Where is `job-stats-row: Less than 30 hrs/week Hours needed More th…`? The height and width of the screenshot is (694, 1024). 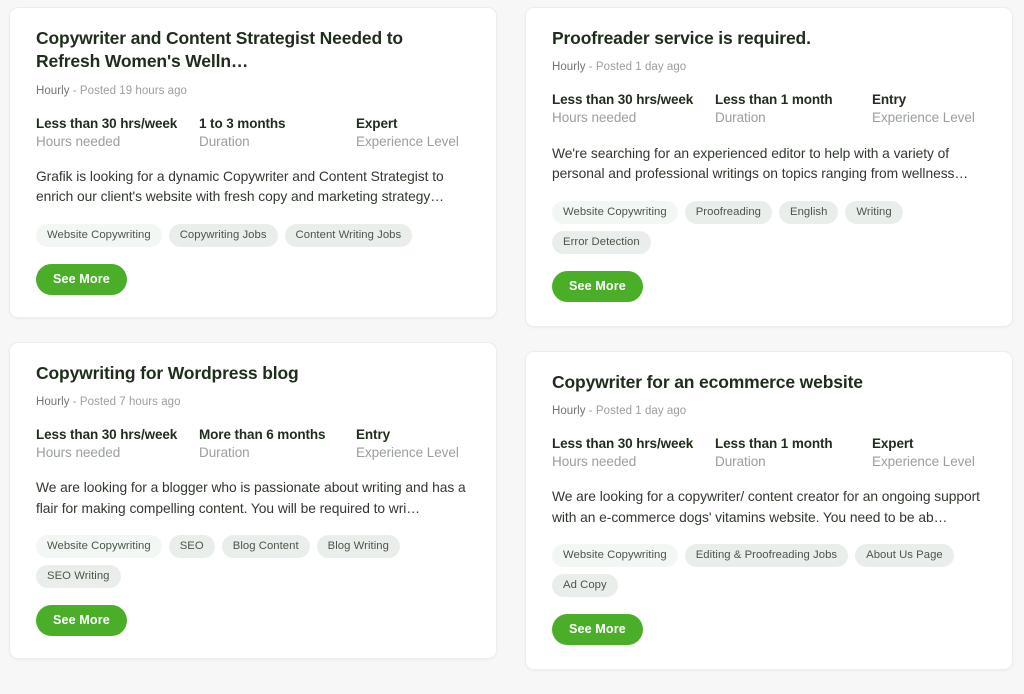
job-stats-row: Less than 30 hrs/week Hours needed More th… is located at coordinates (253, 444).